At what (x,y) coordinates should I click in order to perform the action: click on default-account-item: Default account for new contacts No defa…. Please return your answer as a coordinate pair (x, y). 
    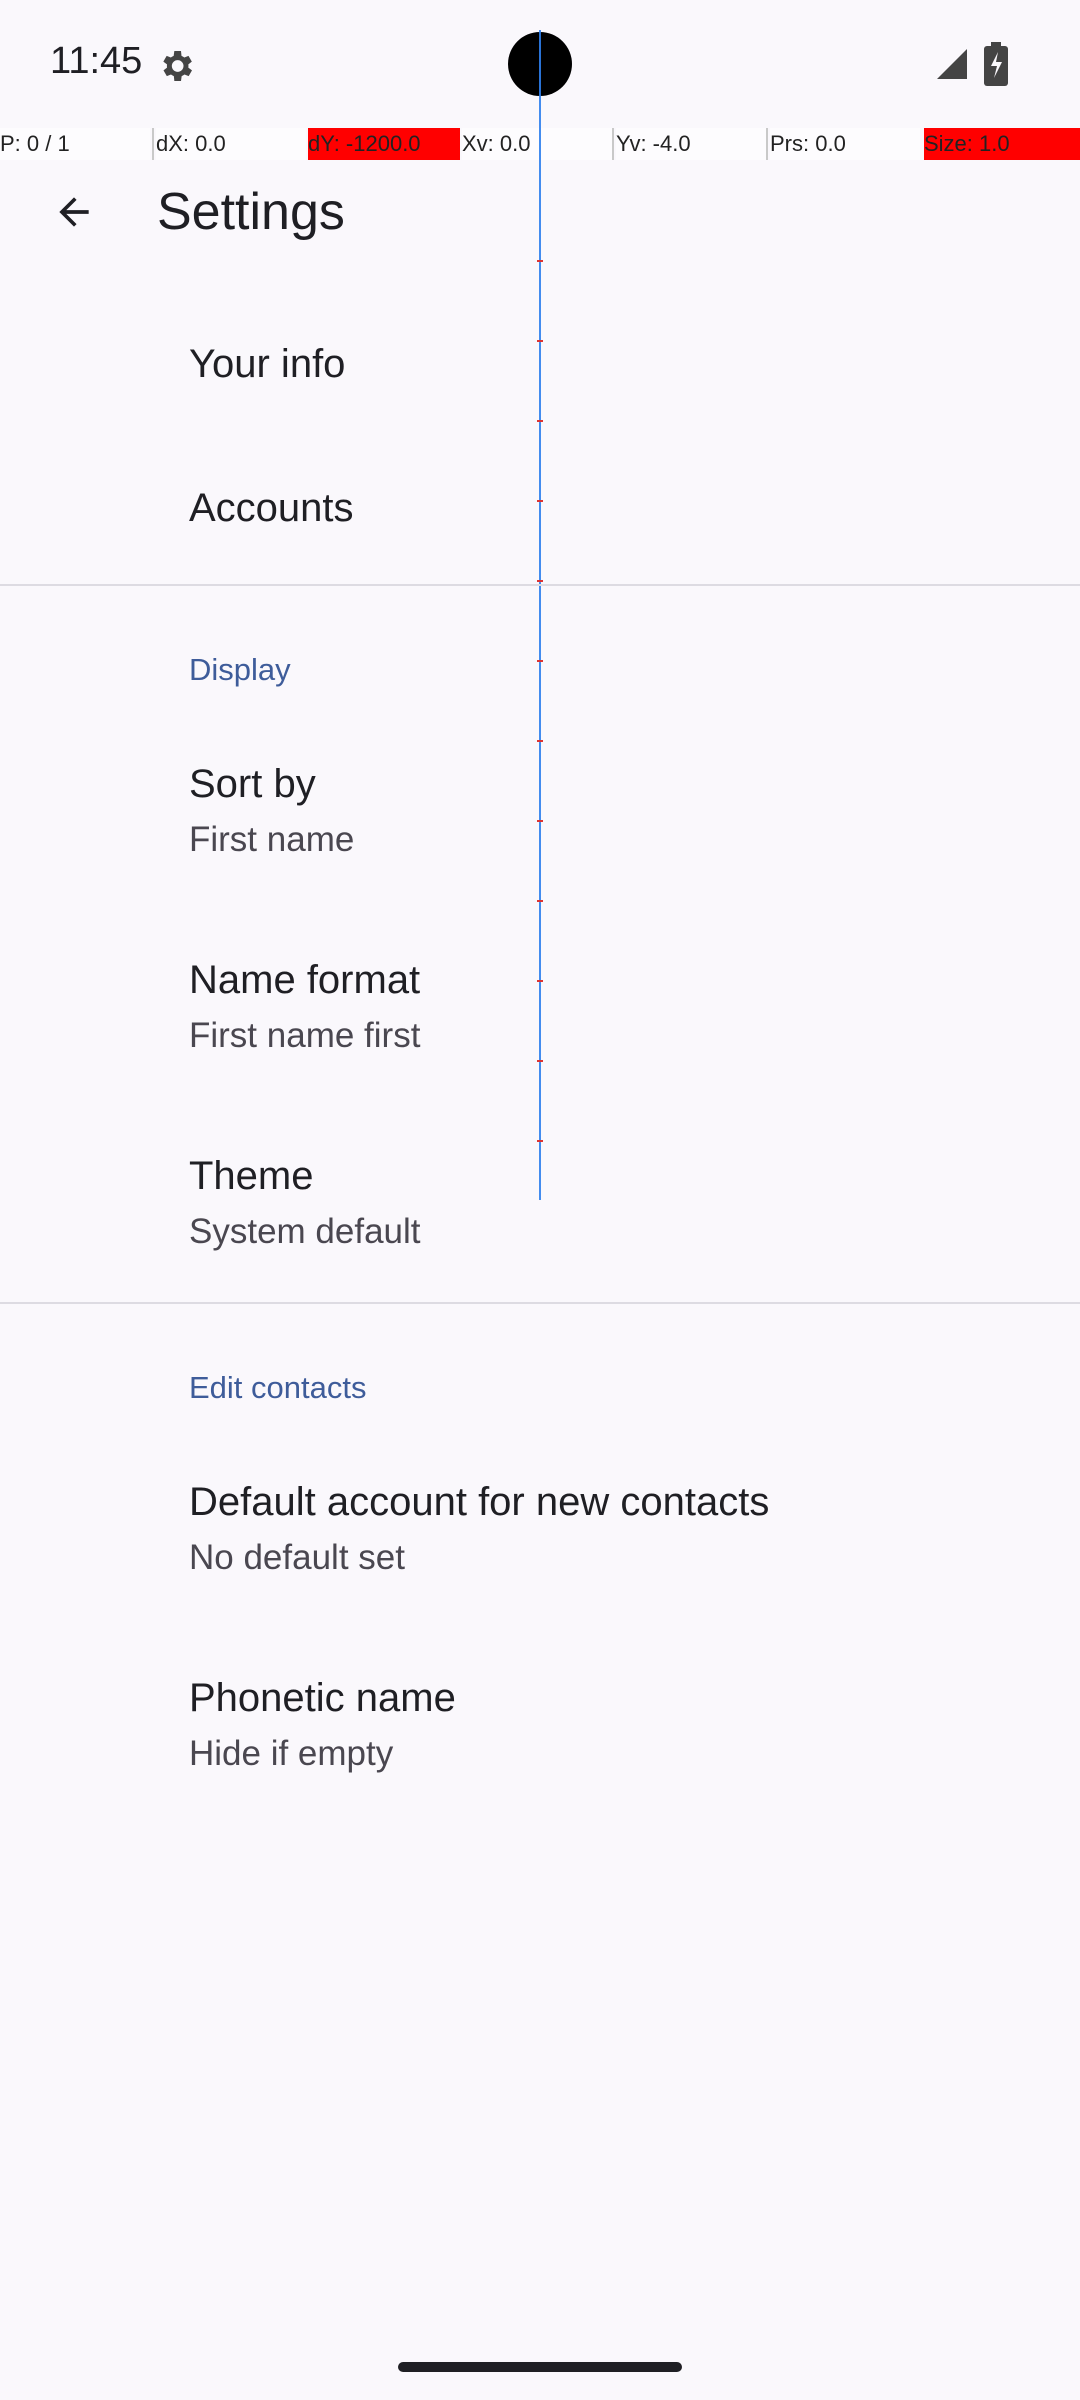
    Looking at the image, I should click on (540, 1553).